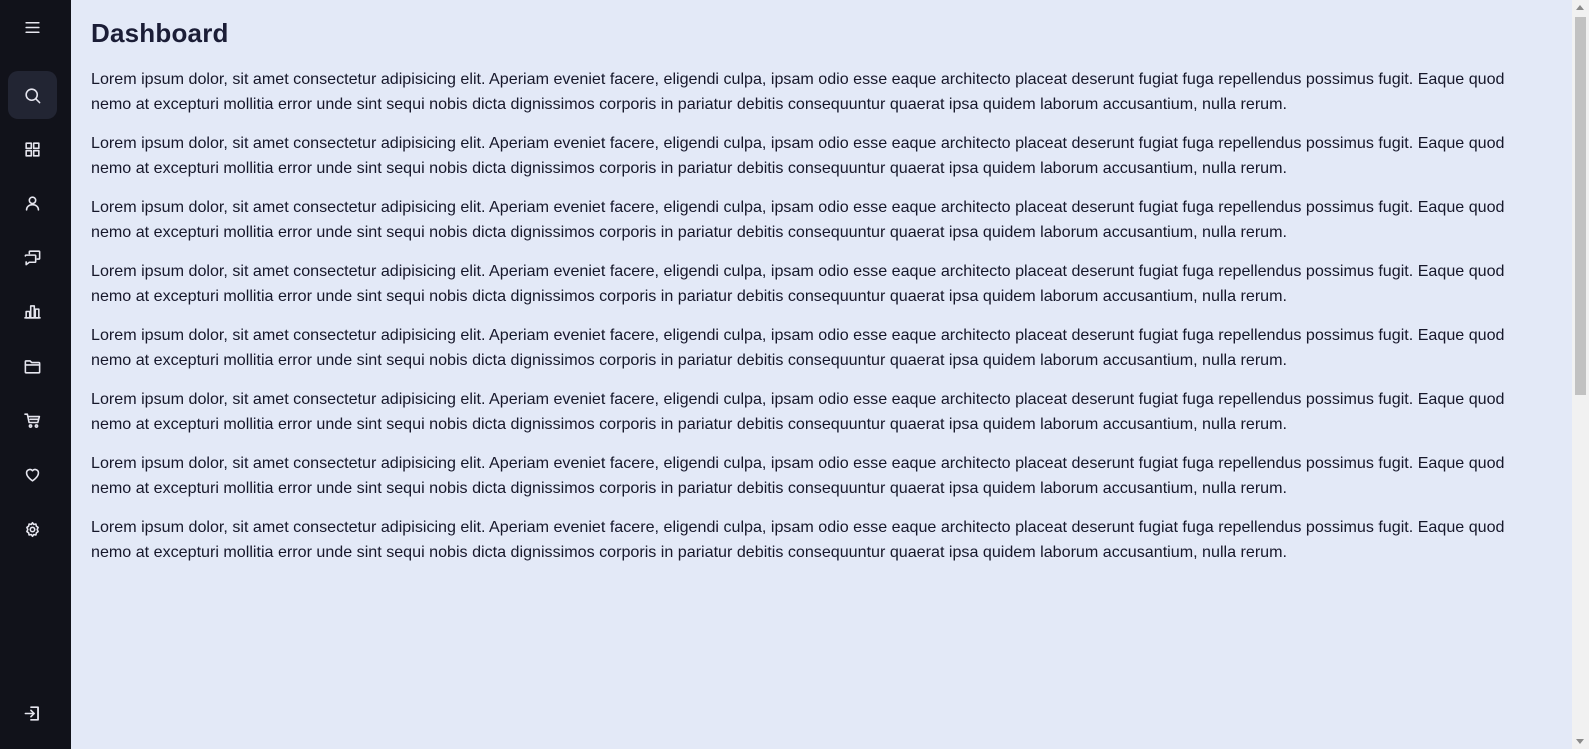 The height and width of the screenshot is (749, 1589). I want to click on dashboard-grid-icon, so click(32, 149).